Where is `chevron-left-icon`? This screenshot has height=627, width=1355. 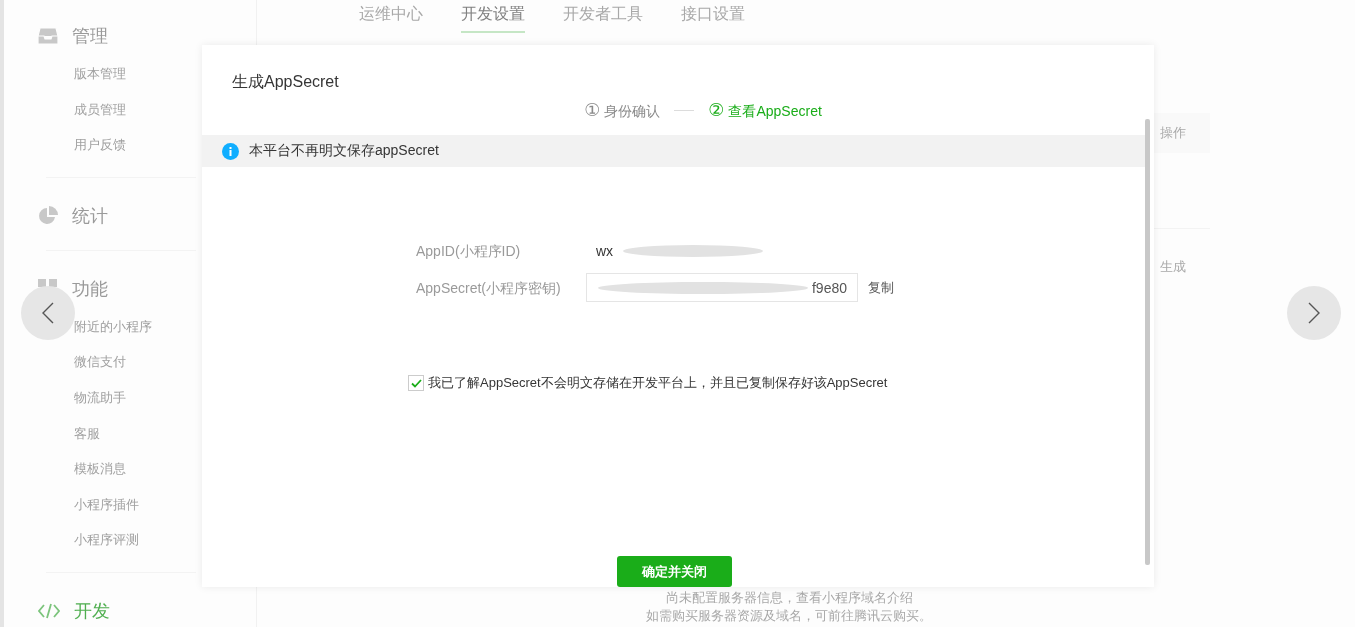 chevron-left-icon is located at coordinates (48, 313).